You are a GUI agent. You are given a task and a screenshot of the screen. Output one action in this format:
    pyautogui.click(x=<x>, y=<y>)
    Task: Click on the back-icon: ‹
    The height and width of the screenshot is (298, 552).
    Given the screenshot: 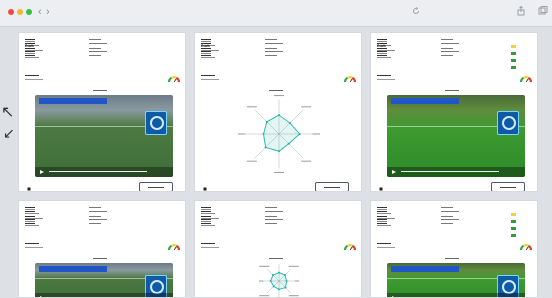 What is the action you would take?
    pyautogui.click(x=40, y=12)
    